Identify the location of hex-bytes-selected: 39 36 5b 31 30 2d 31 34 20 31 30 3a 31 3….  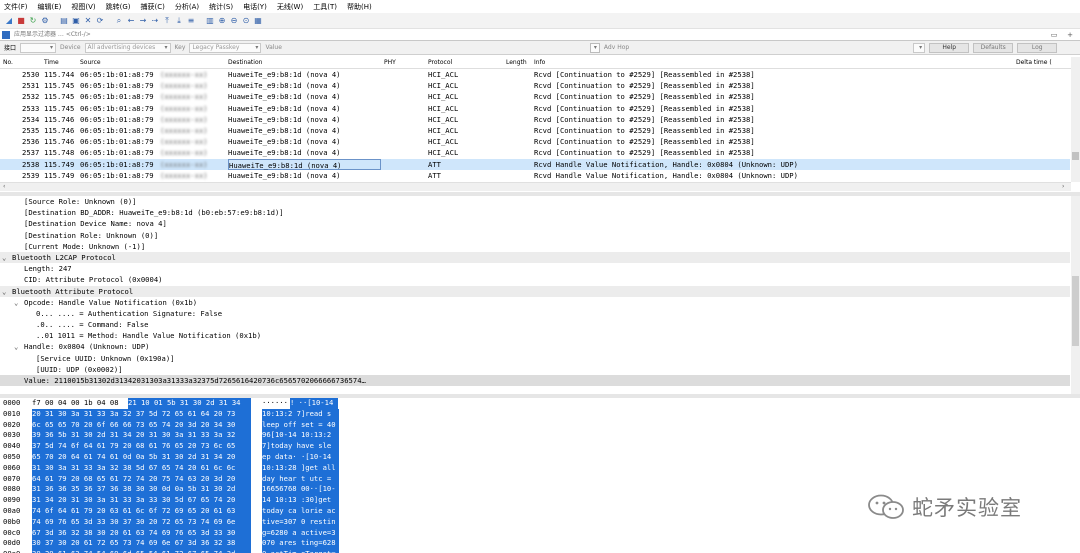
(141, 436).